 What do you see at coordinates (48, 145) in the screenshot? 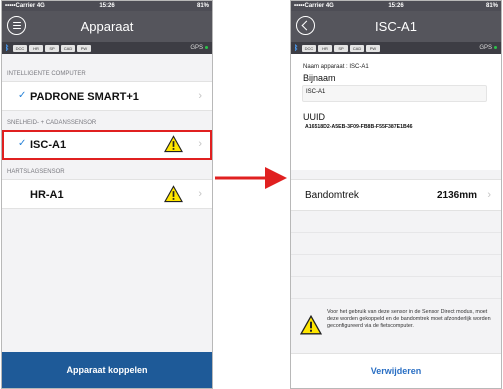
I see `device-name: ISC-A1` at bounding box center [48, 145].